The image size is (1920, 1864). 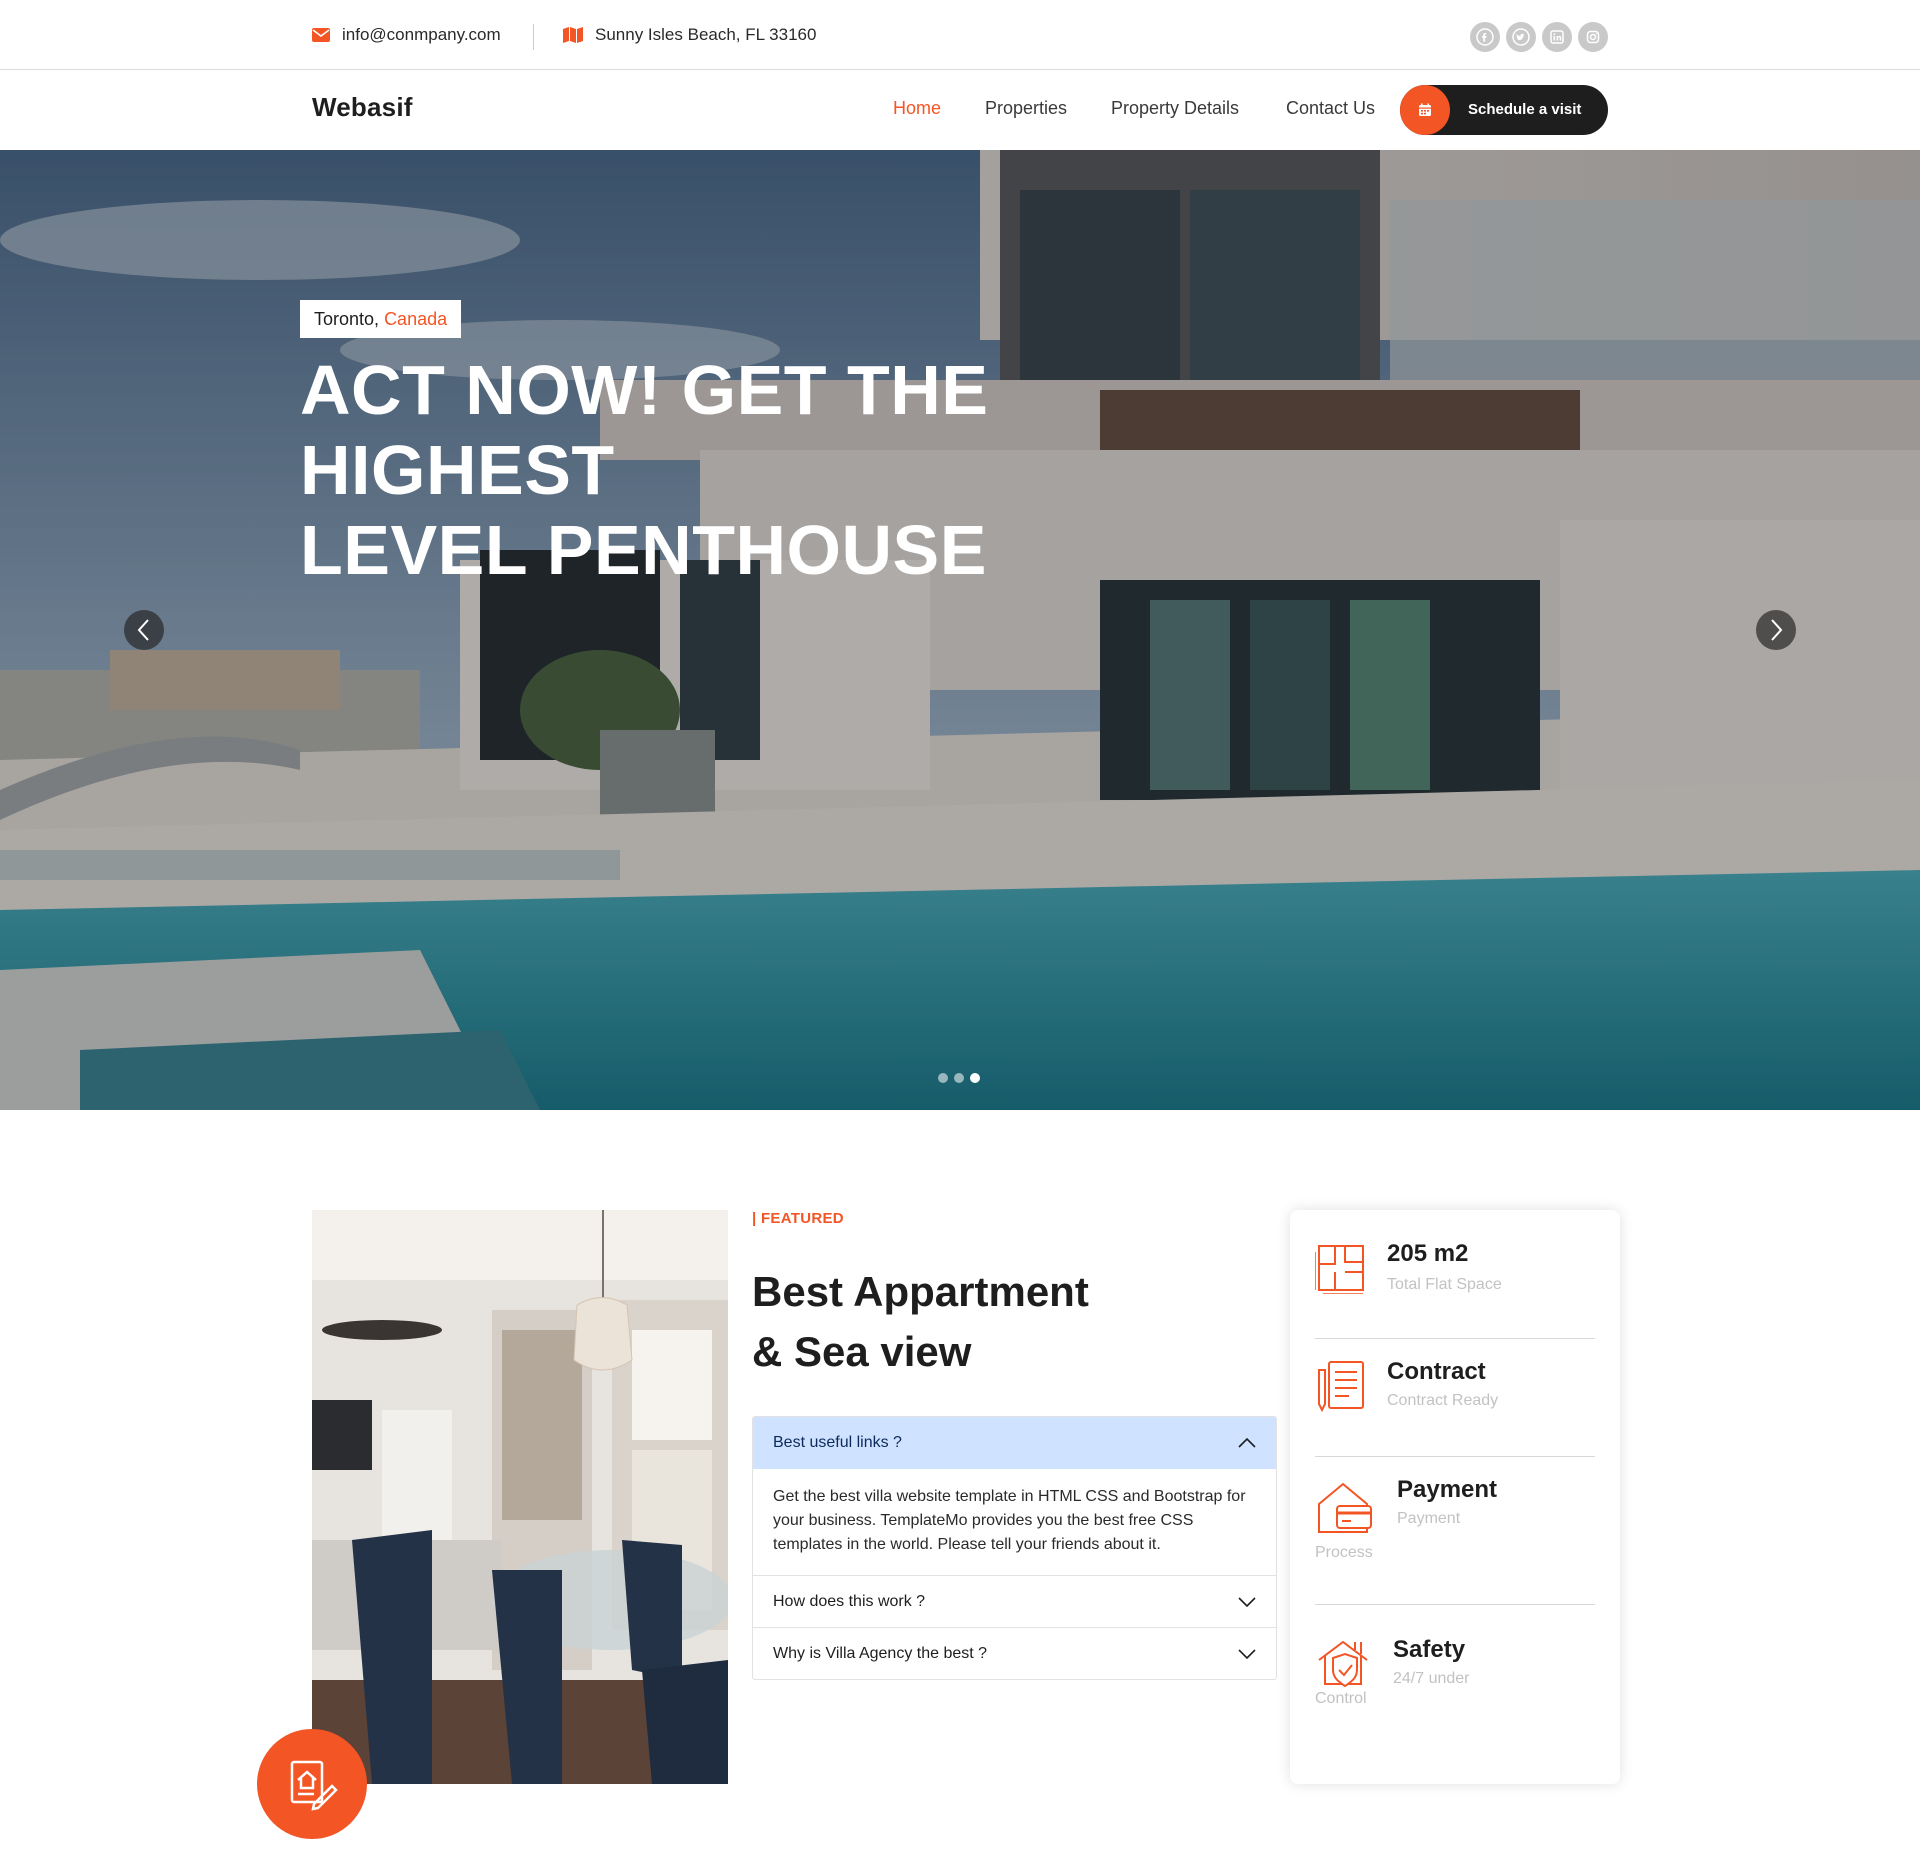 I want to click on contact-address: Sunny Isles Beach, FL 33160, so click(x=689, y=35).